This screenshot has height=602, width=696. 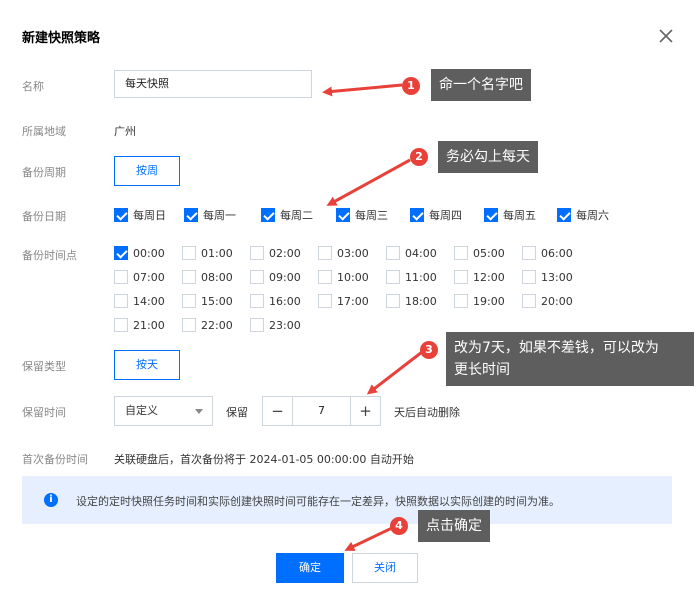 What do you see at coordinates (411, 86) in the screenshot?
I see `annotation-badge-1: 1` at bounding box center [411, 86].